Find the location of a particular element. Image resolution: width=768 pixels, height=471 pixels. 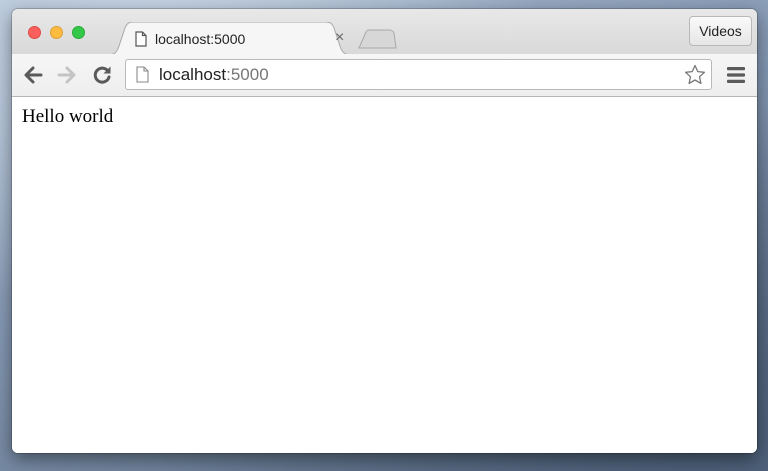

page-text: Hello world is located at coordinates (68, 116).